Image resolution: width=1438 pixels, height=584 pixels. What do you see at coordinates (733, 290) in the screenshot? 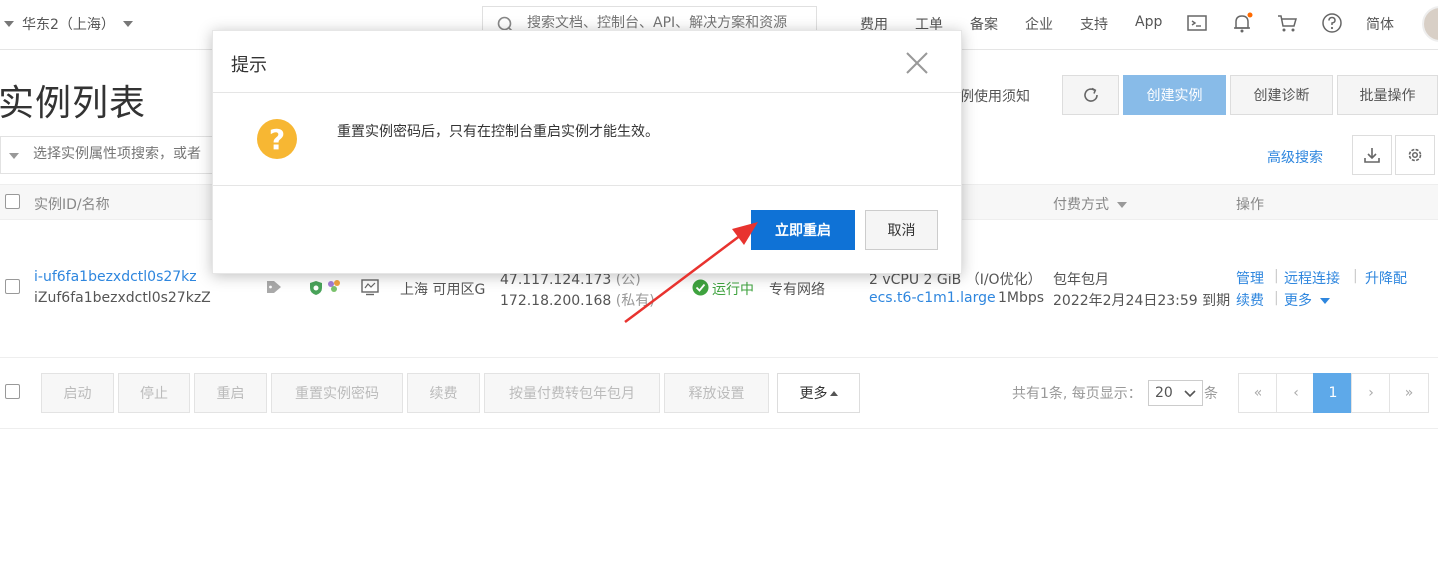
I see `status-badge: 运行中` at bounding box center [733, 290].